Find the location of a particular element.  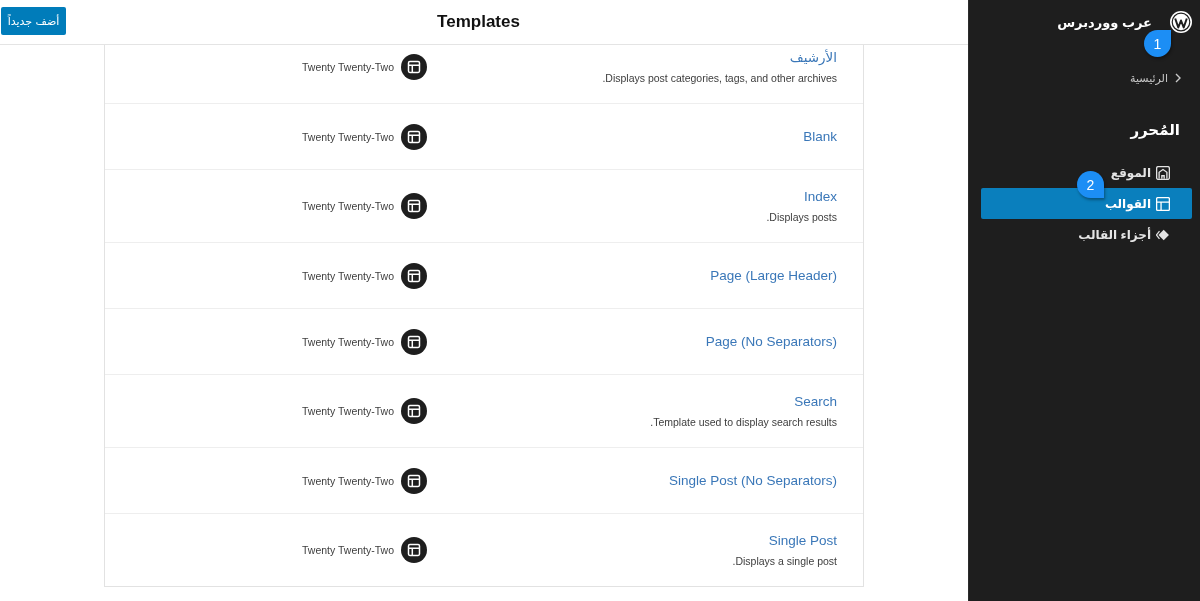

sidebar-item: أجزاء القالب is located at coordinates (1124, 234).